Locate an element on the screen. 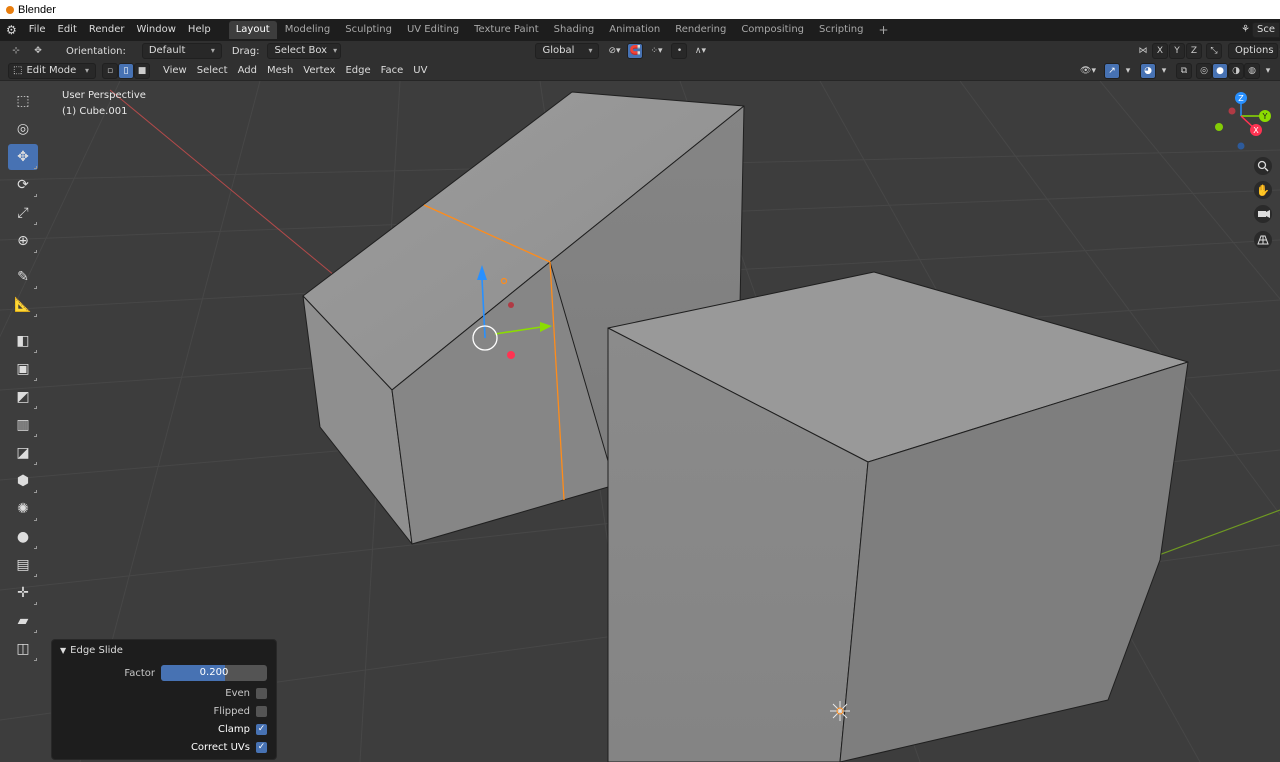  gizmo-neg-x-icon is located at coordinates (1232, 111).